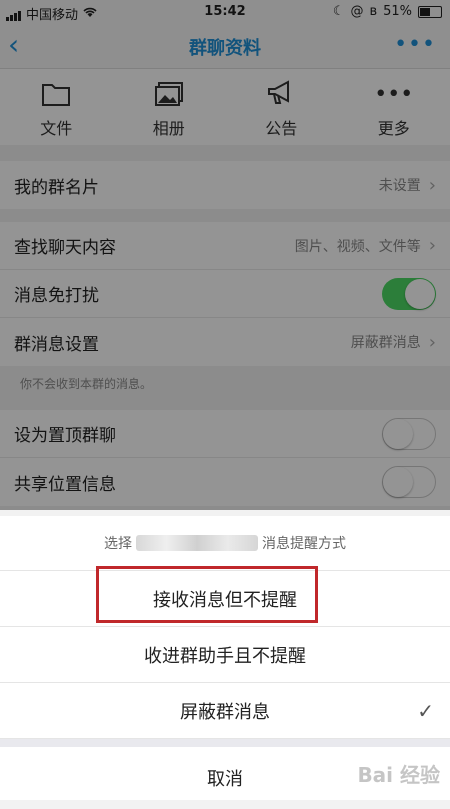 The width and height of the screenshot is (450, 809). I want to click on sheet-title-prefix: 选择, so click(118, 543).